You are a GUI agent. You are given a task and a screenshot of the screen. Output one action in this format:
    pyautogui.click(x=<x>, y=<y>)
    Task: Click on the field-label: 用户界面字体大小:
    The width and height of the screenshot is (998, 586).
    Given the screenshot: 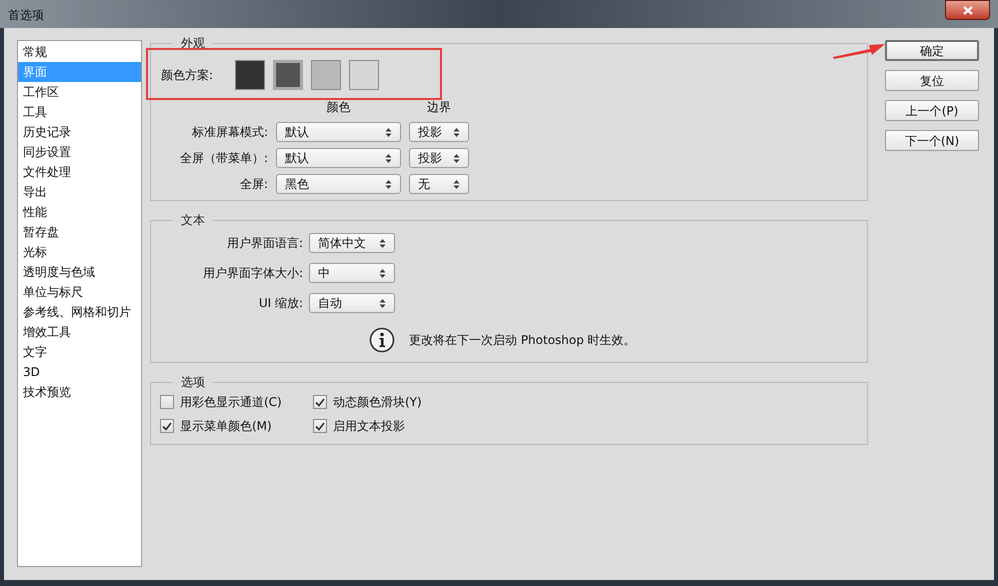 What is the action you would take?
    pyautogui.click(x=252, y=273)
    